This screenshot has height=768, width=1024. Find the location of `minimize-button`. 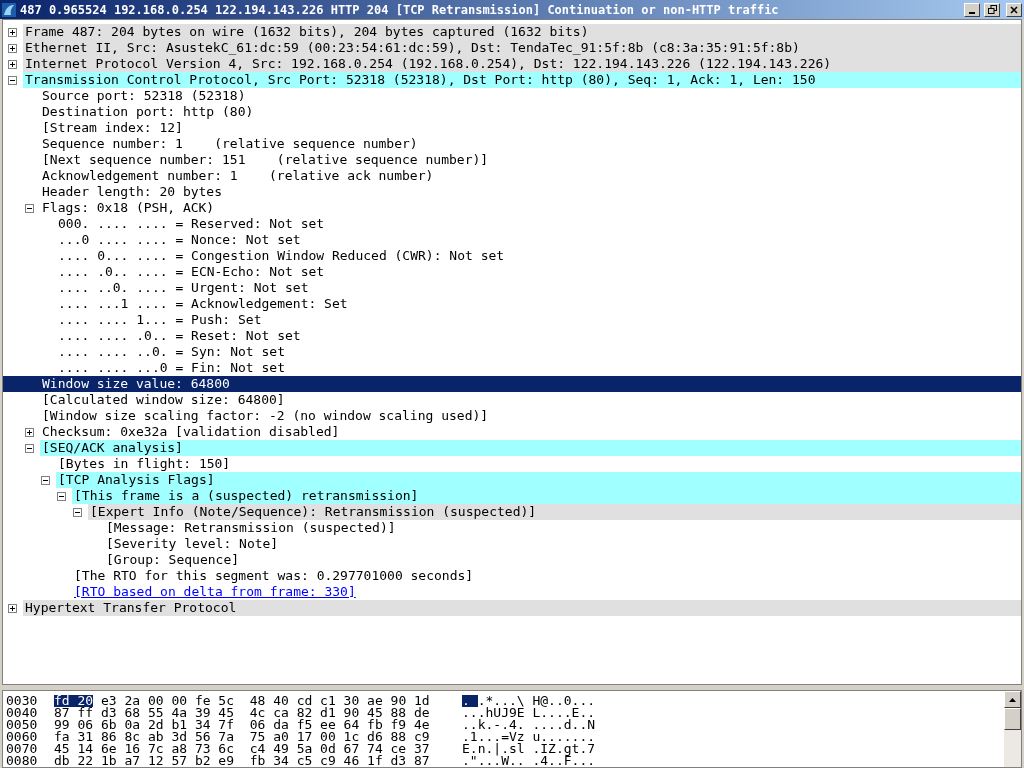

minimize-button is located at coordinates (972, 9).